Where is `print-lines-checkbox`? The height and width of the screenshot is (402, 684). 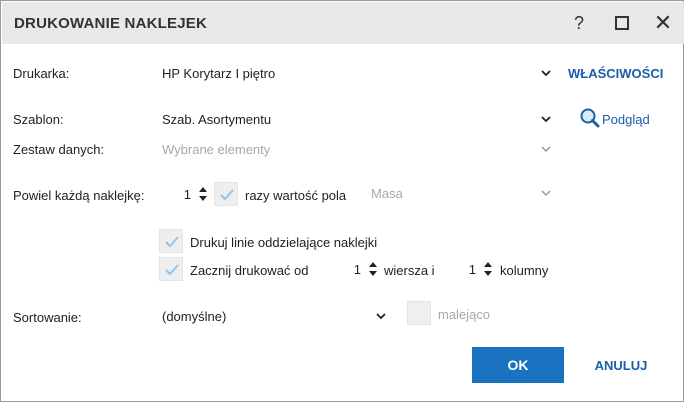
print-lines-checkbox is located at coordinates (171, 241).